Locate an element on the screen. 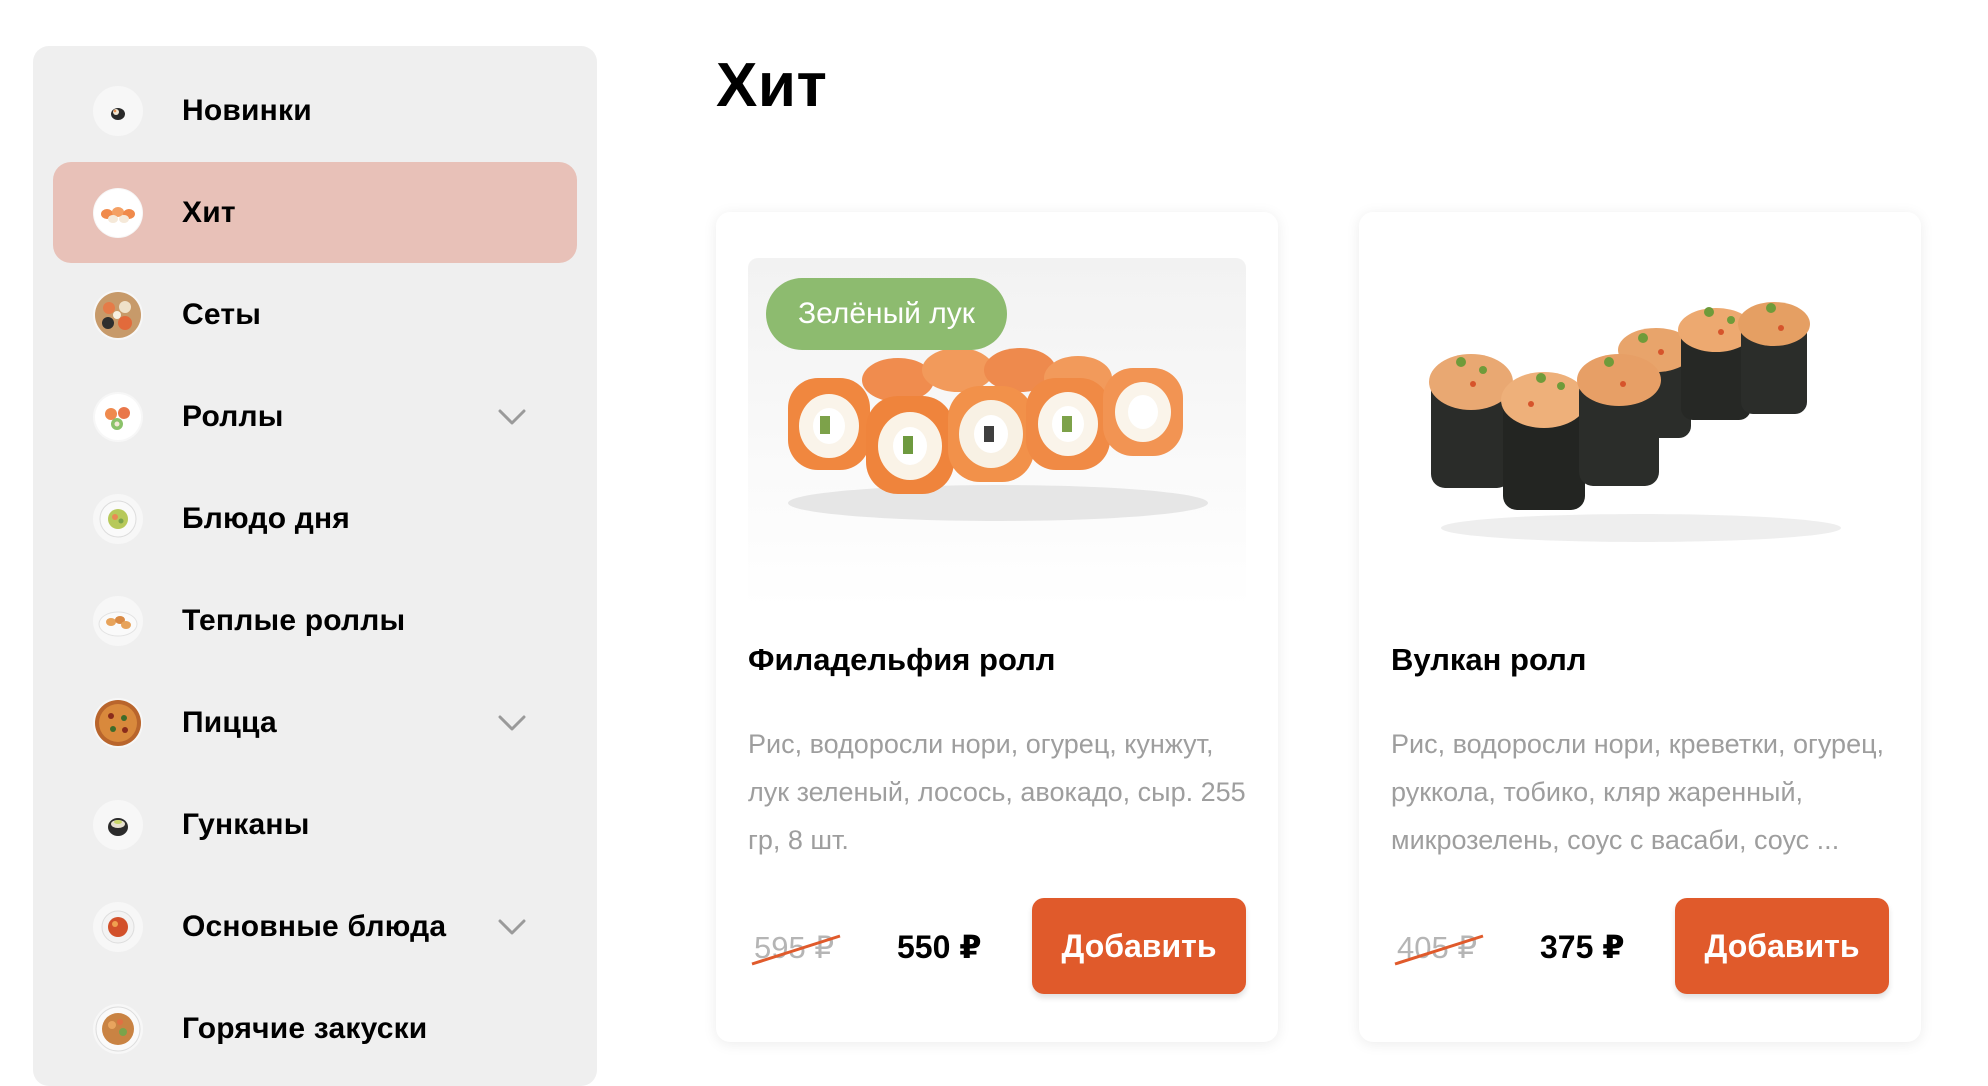 The height and width of the screenshot is (1086, 1988). product-tag: Зелёный лук is located at coordinates (886, 314).